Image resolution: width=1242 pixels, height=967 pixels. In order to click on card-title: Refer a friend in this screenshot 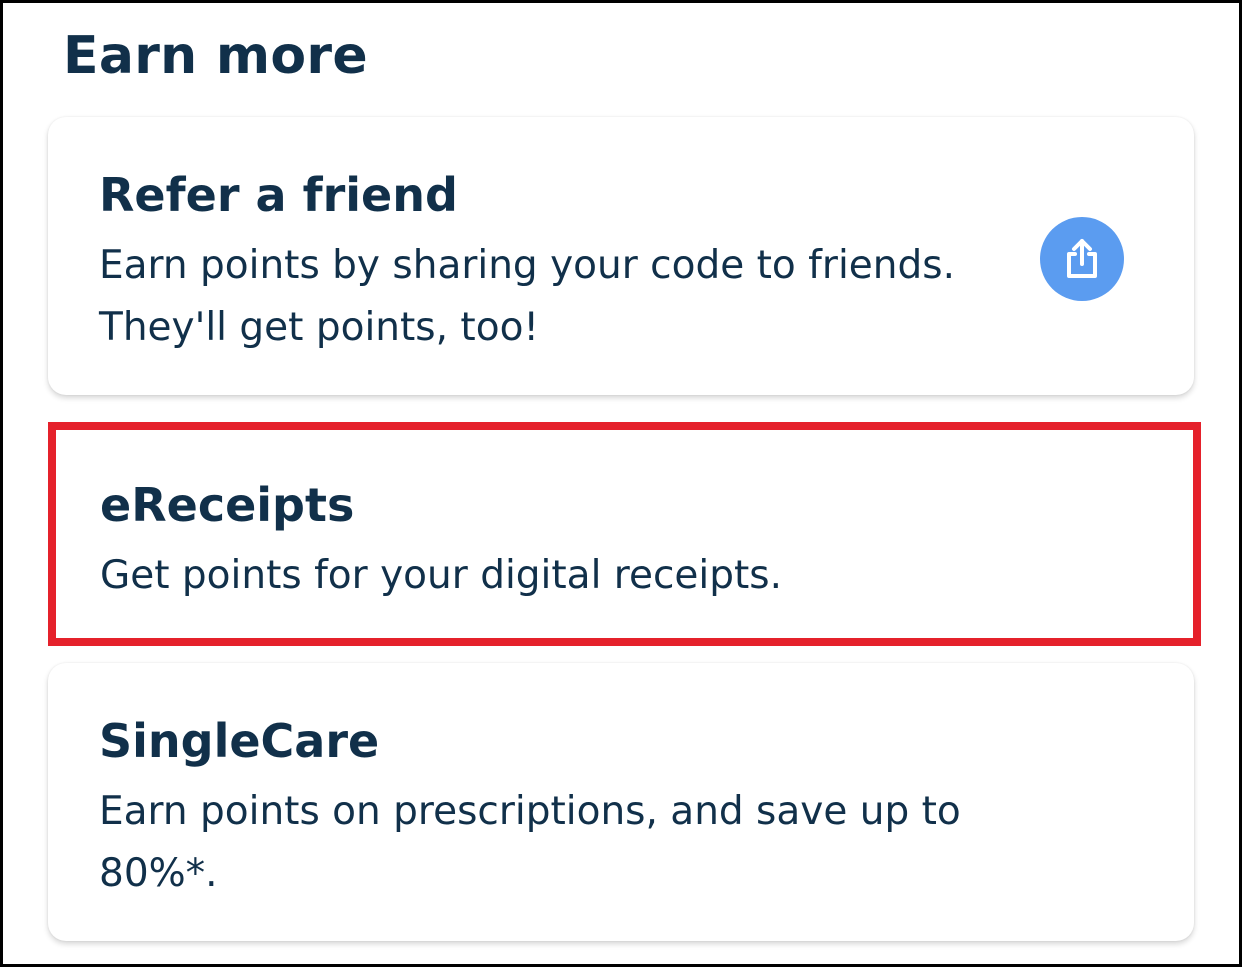, I will do `click(278, 195)`.